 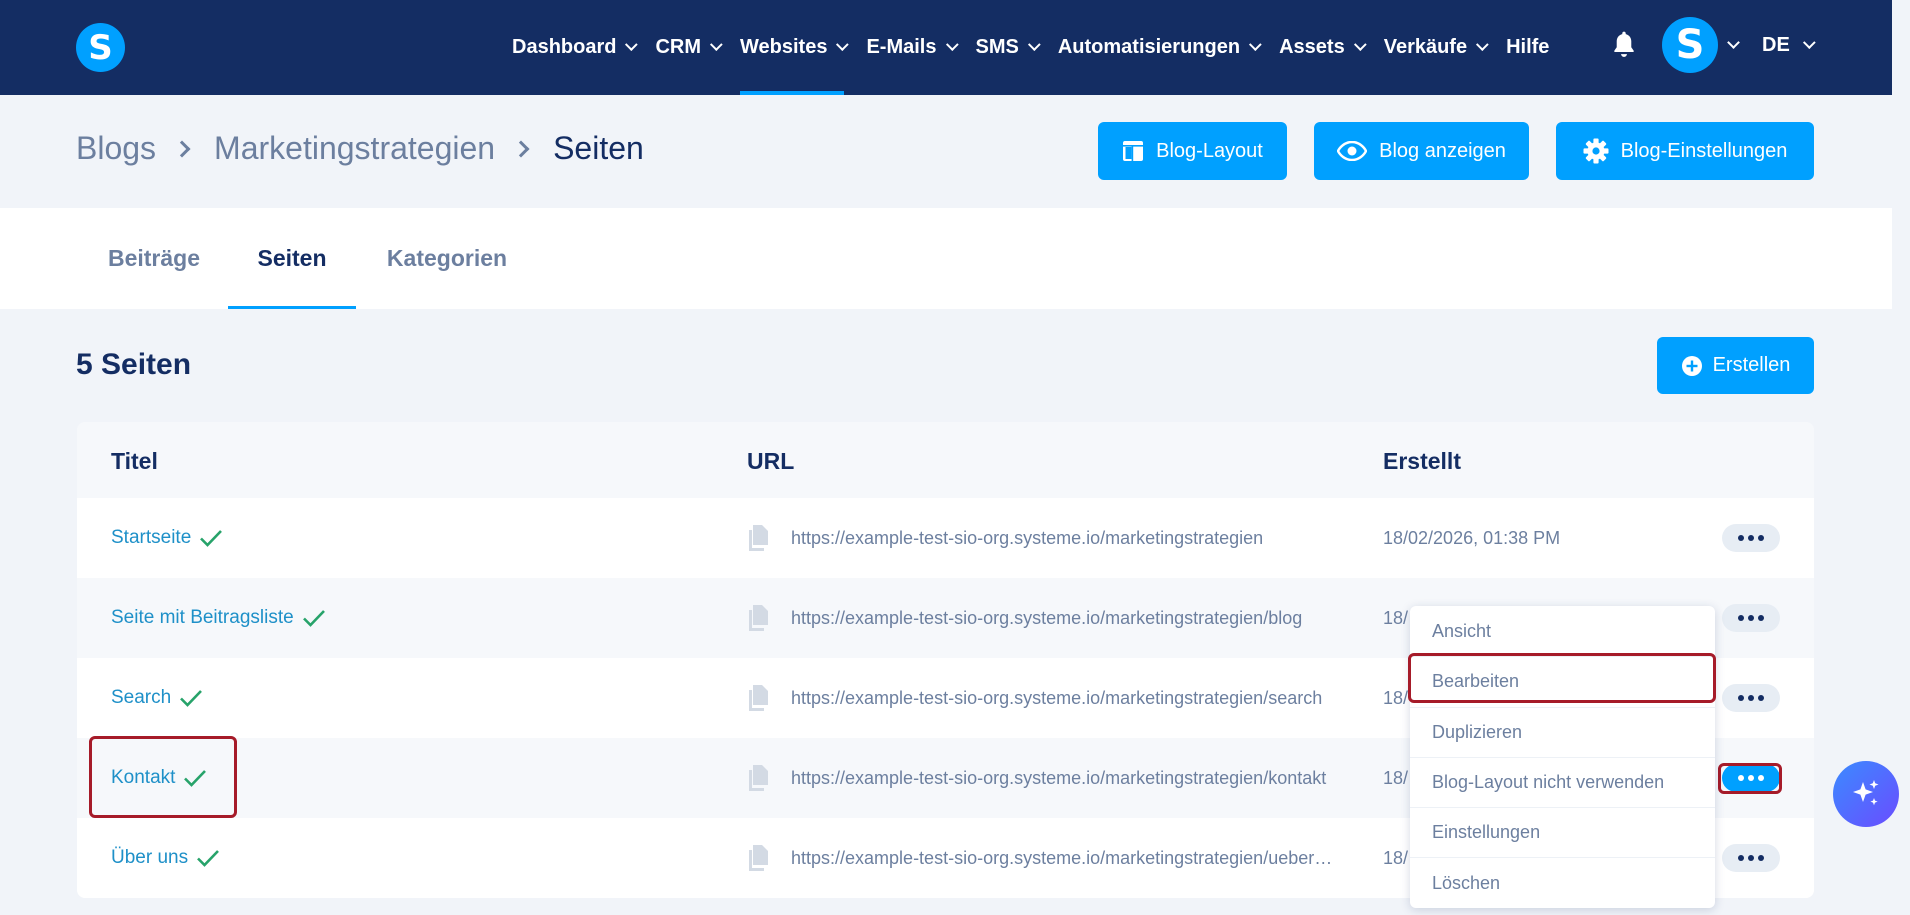 What do you see at coordinates (598, 148) in the screenshot?
I see `breadcrumb-current: Seiten` at bounding box center [598, 148].